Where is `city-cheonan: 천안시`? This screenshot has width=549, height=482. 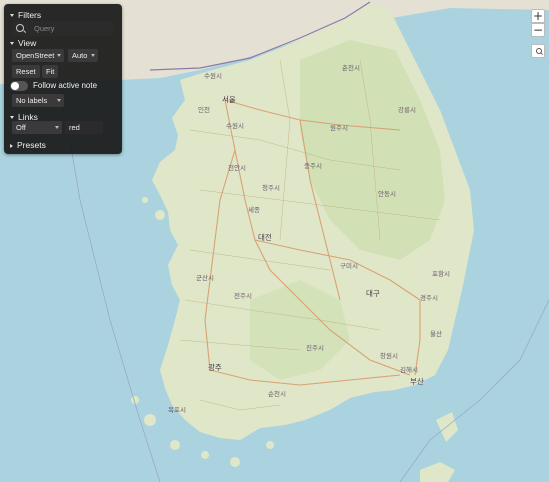 city-cheonan: 천안시 is located at coordinates (237, 167).